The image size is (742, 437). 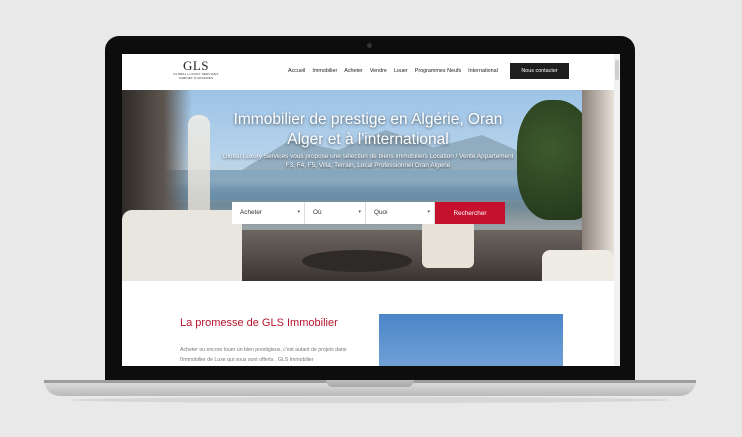 What do you see at coordinates (353, 71) in the screenshot?
I see `nav-item-acheter: Acheter` at bounding box center [353, 71].